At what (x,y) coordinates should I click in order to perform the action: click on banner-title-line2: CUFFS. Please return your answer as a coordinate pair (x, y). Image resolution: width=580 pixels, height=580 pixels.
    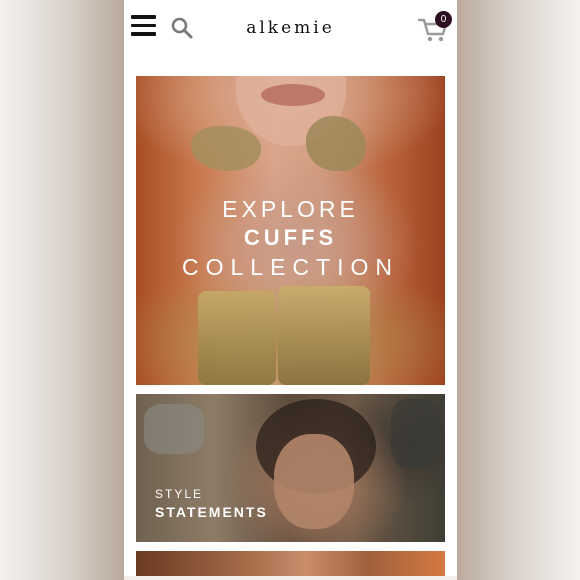
    Looking at the image, I should click on (290, 237).